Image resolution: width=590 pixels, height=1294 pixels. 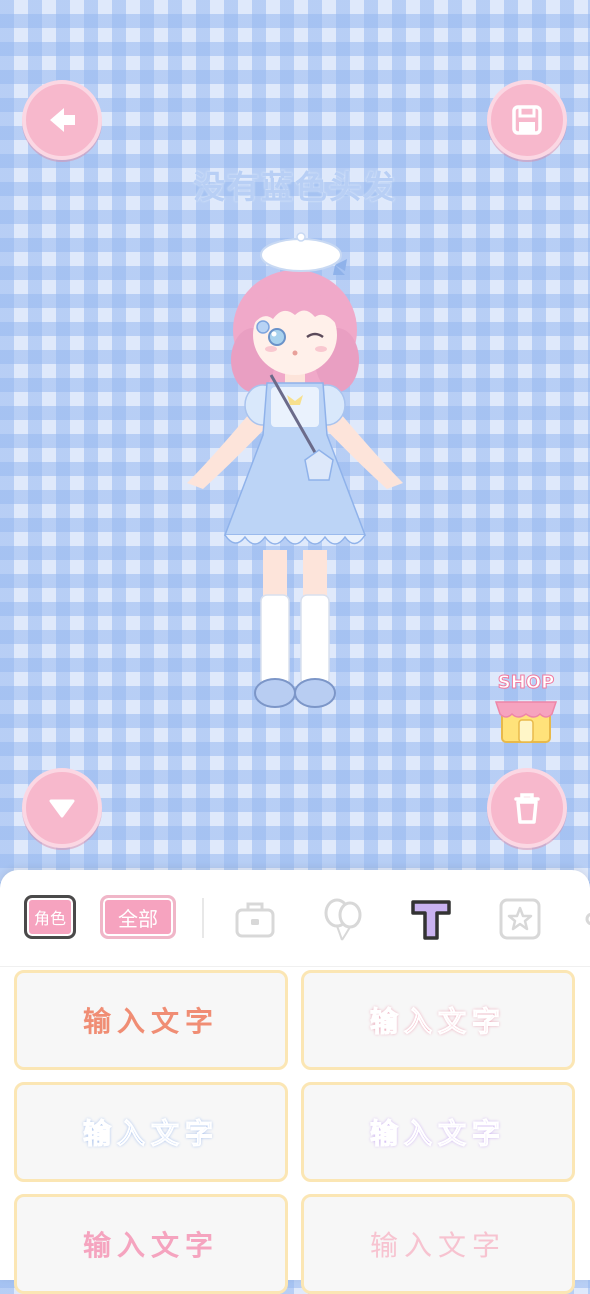 I want to click on all-tag-button: 全部, so click(x=138, y=917).